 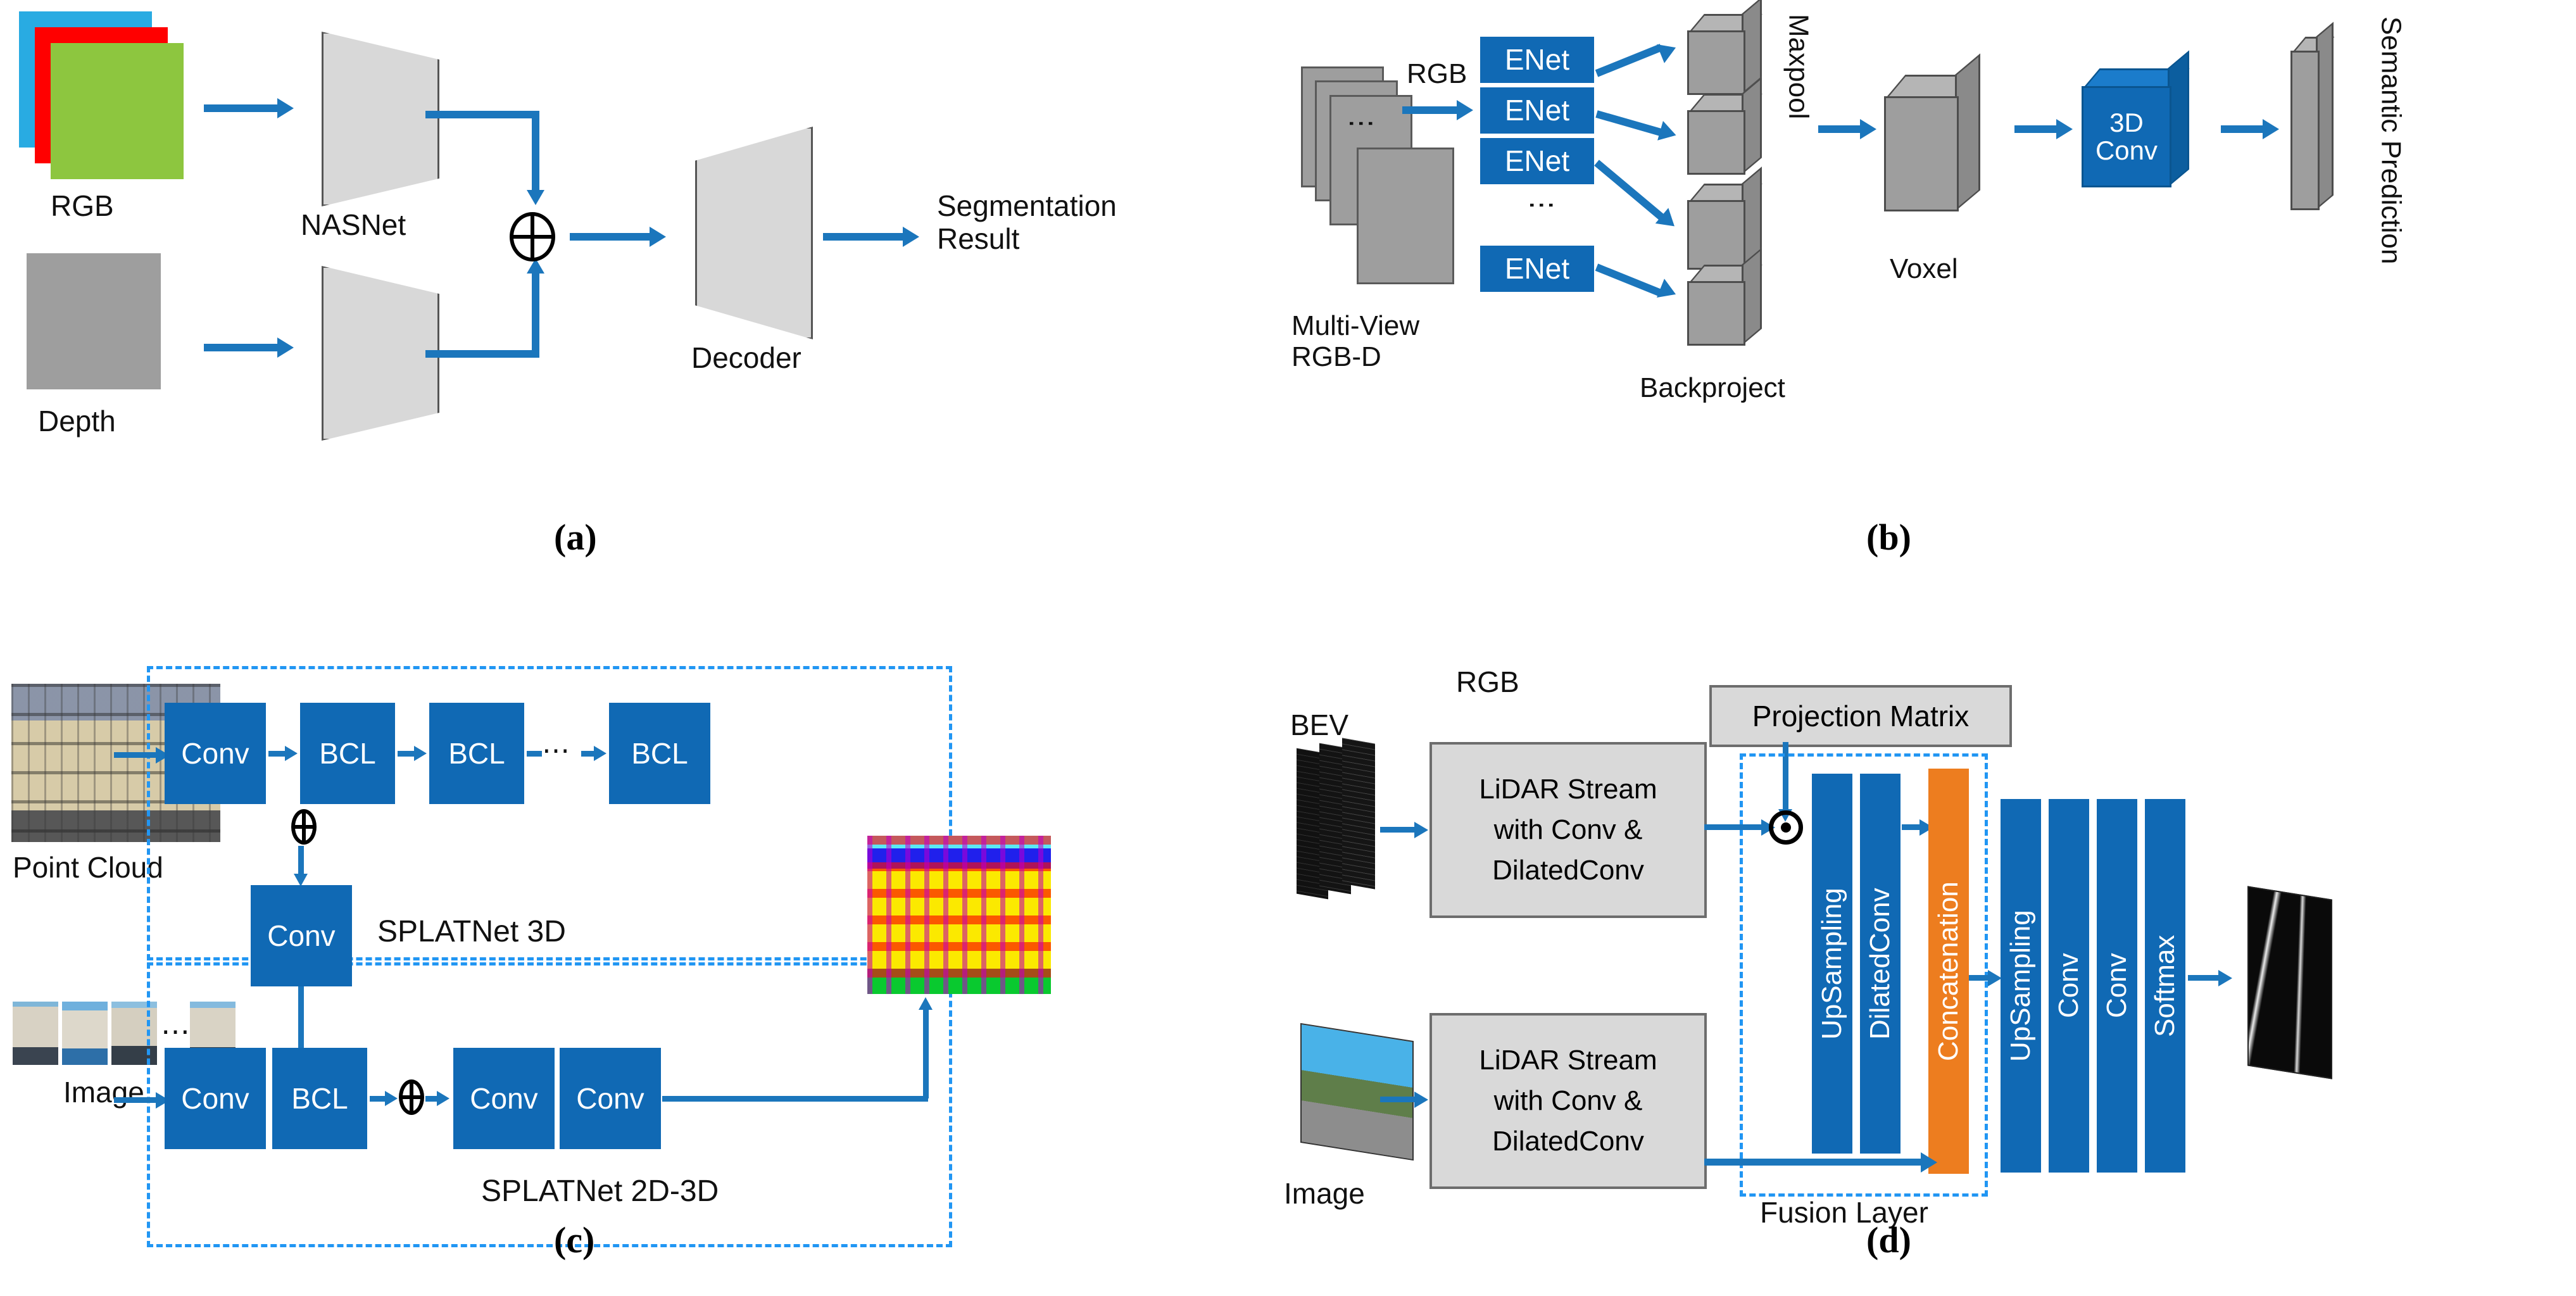 What do you see at coordinates (1735, 827) in the screenshot?
I see `arrow-stream-top-to-odot` at bounding box center [1735, 827].